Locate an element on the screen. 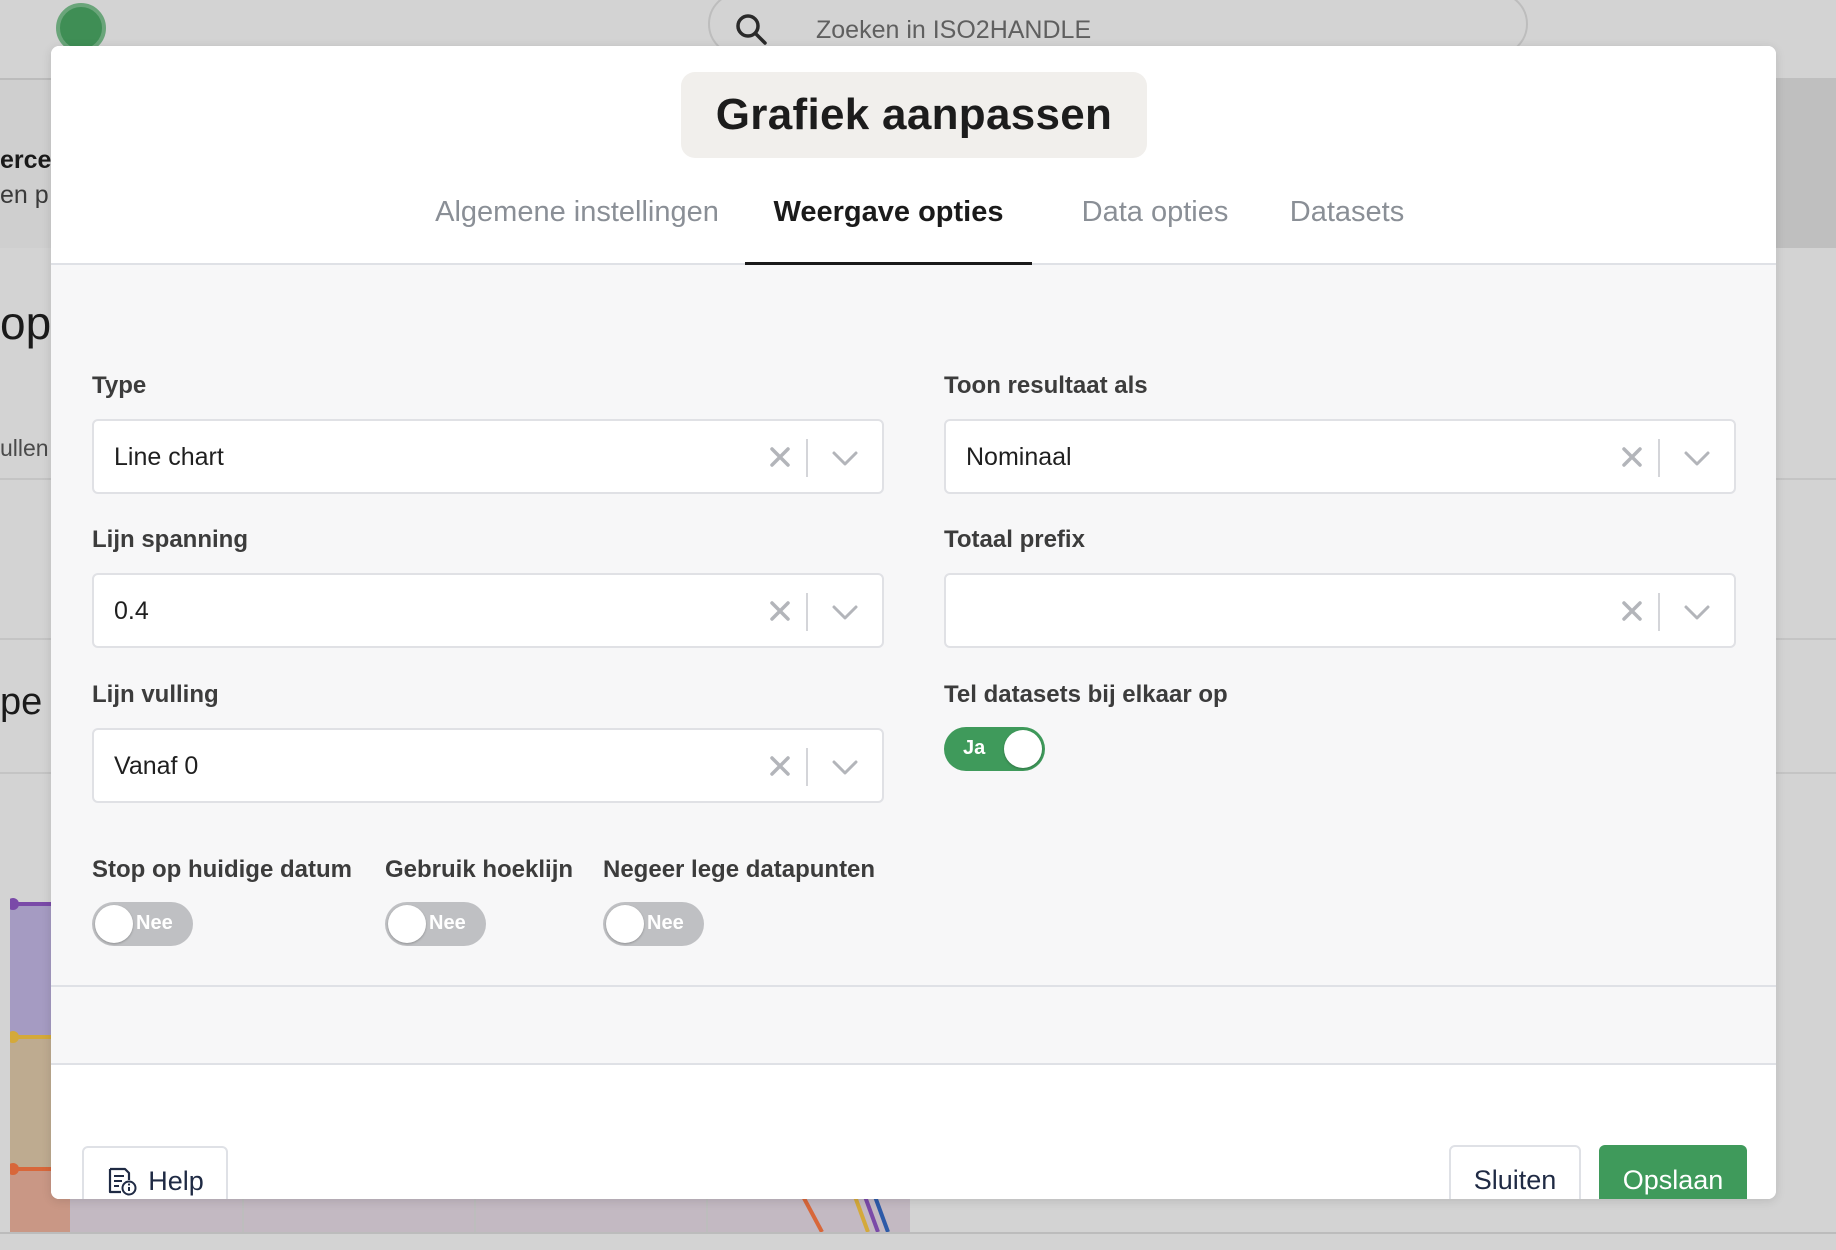 This screenshot has width=1836, height=1250. background-text: erce is located at coordinates (26, 160).